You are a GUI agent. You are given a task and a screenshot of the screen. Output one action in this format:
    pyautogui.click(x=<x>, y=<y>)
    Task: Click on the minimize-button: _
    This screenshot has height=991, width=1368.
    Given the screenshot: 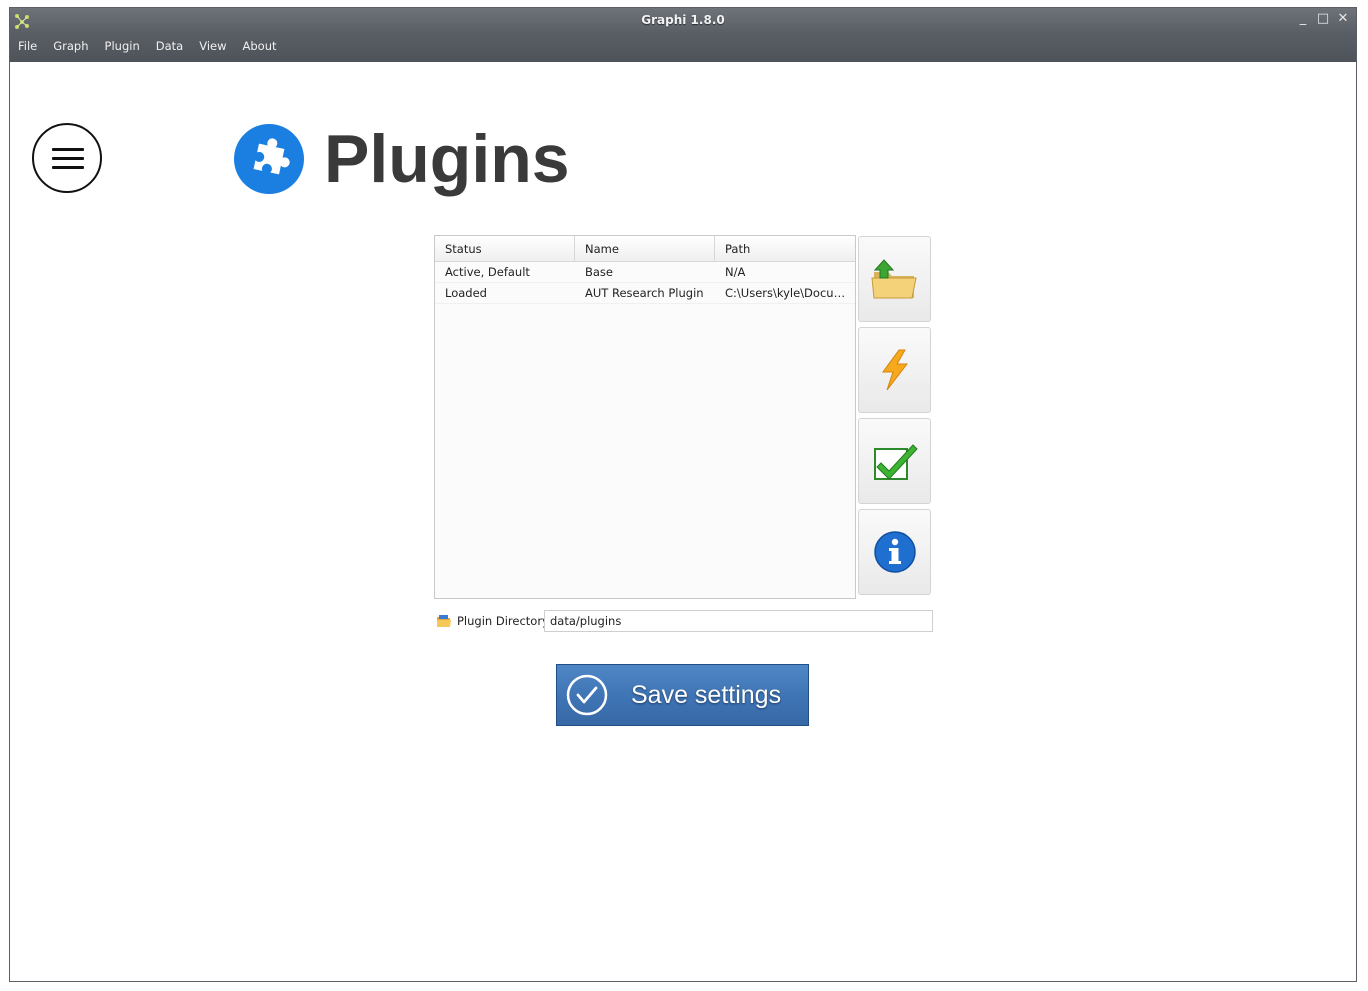 What is the action you would take?
    pyautogui.click(x=1303, y=19)
    